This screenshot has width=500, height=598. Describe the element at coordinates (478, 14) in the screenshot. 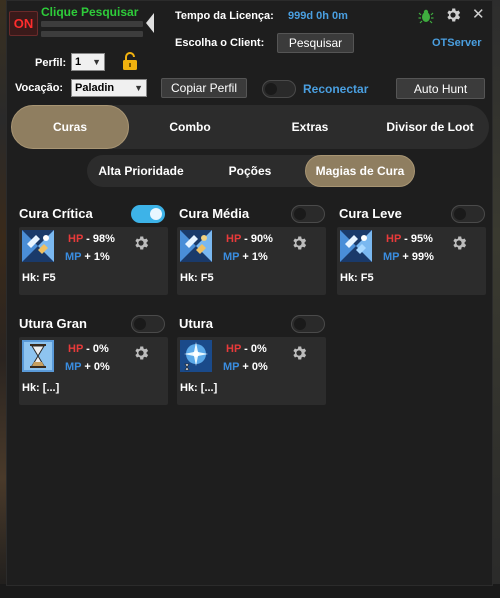

I see `close-icon: ✕` at that location.